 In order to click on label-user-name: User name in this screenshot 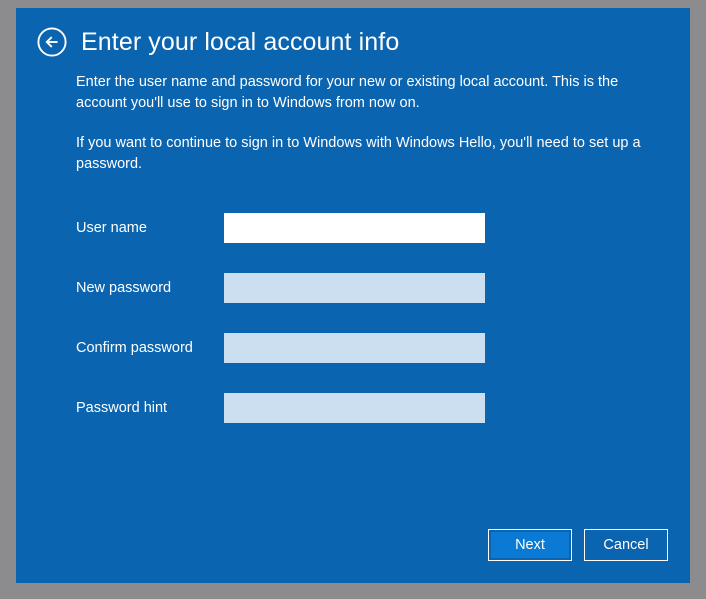, I will do `click(111, 228)`.